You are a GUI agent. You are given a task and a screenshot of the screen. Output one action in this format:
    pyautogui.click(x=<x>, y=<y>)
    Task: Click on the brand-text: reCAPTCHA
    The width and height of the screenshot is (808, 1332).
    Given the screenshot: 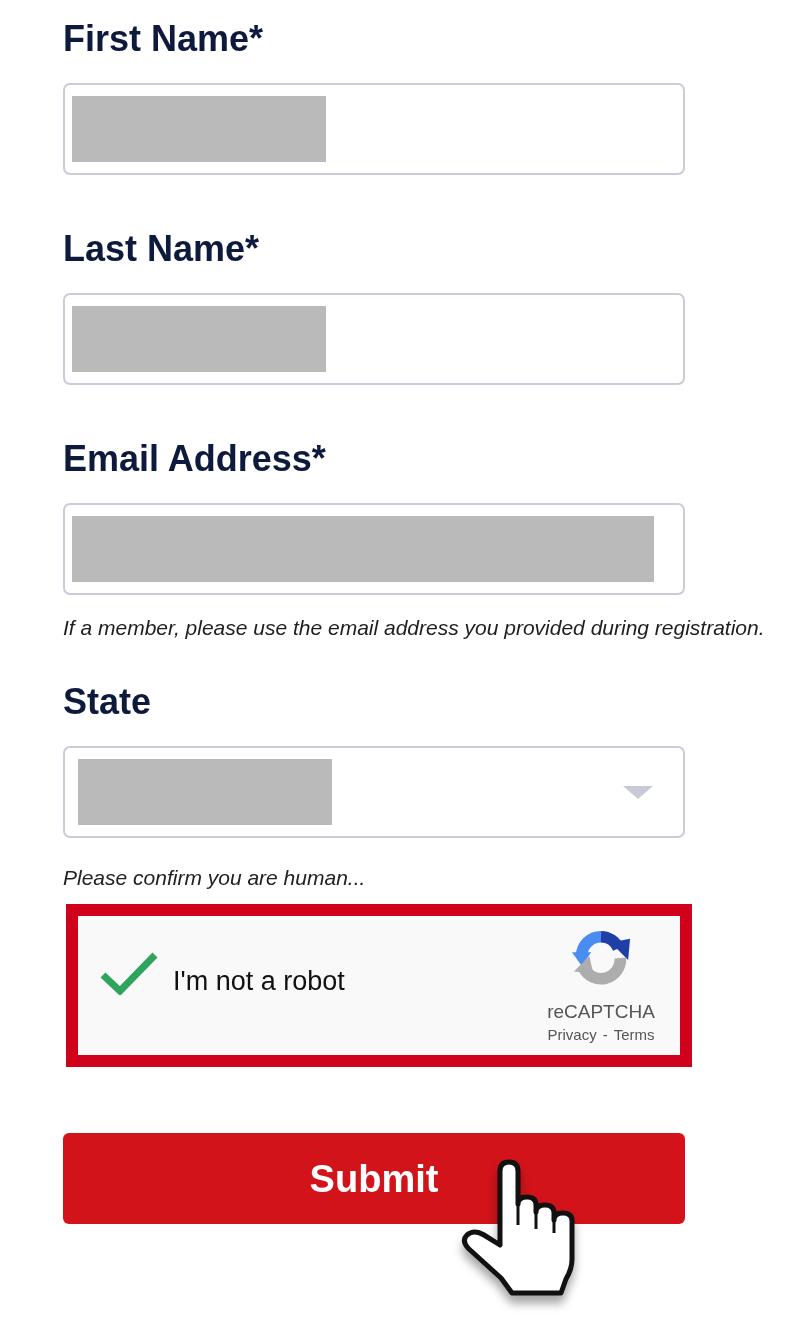 What is the action you would take?
    pyautogui.click(x=601, y=1012)
    